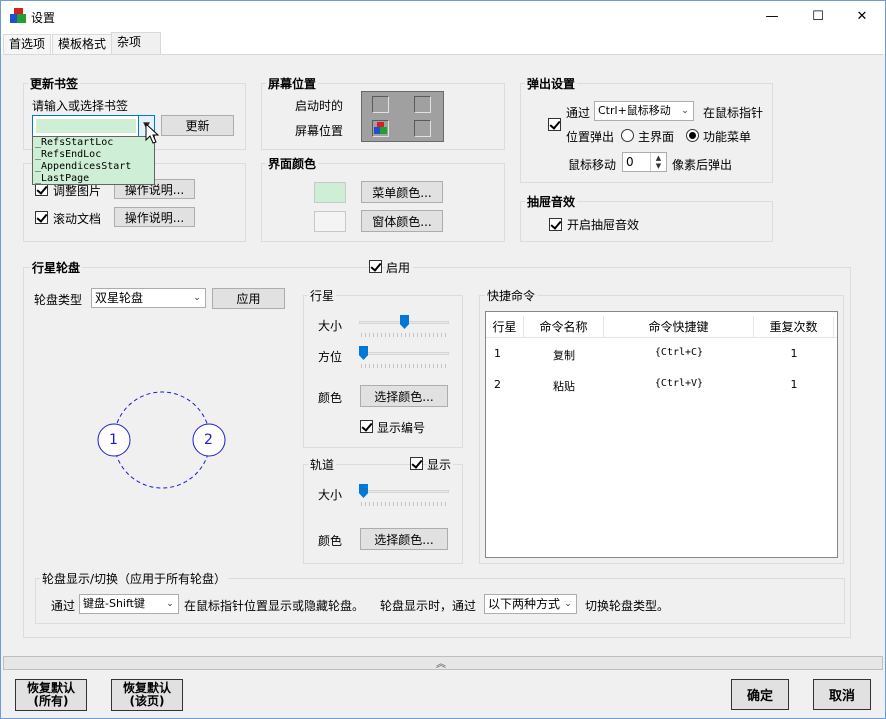  Describe the element at coordinates (322, 464) in the screenshot. I see `orbit-title: 轨道` at that location.